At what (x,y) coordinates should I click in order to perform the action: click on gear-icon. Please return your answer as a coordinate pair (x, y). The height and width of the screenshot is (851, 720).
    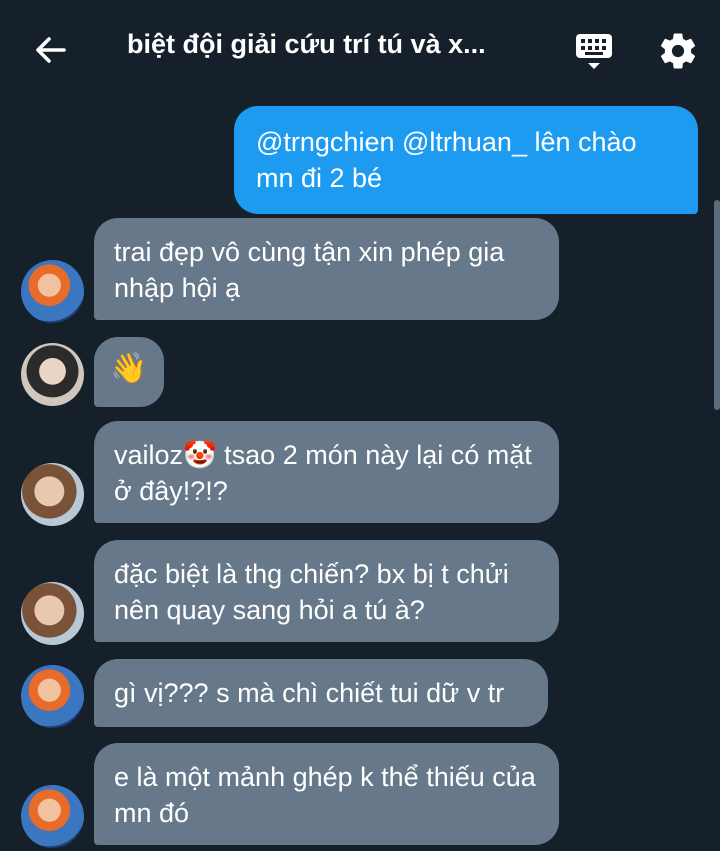
    Looking at the image, I should click on (678, 51).